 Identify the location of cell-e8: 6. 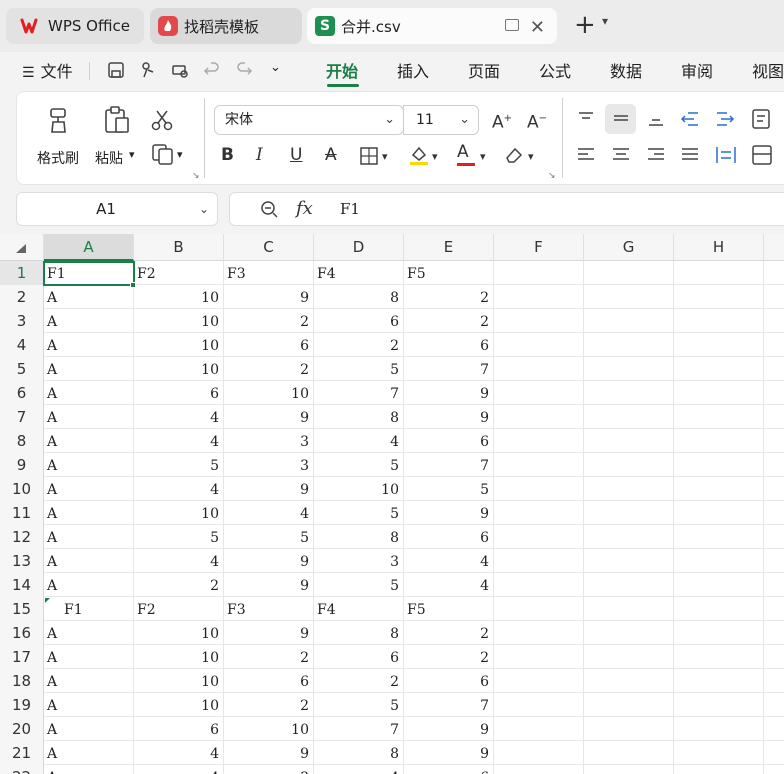
(449, 441).